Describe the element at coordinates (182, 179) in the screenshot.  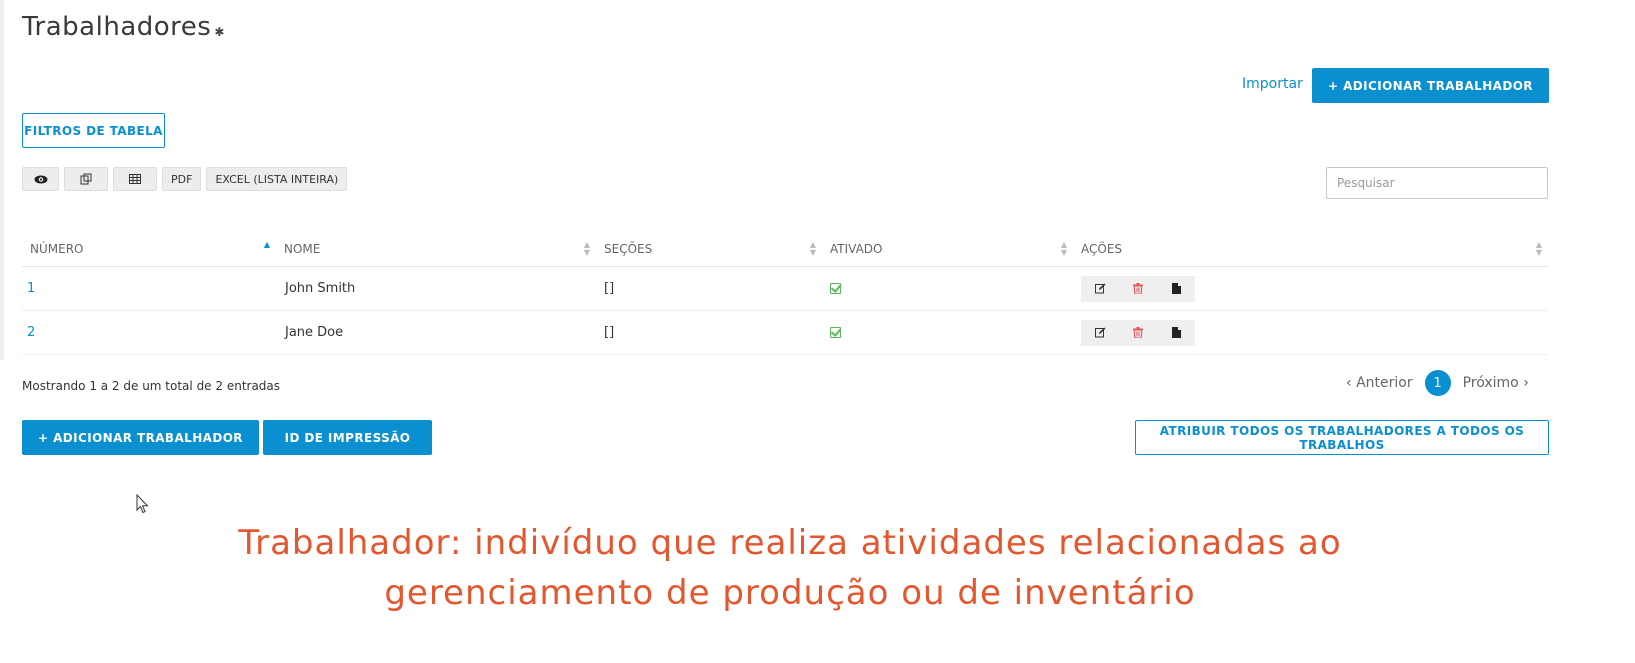
I see `pdf-export-button: PDF` at that location.